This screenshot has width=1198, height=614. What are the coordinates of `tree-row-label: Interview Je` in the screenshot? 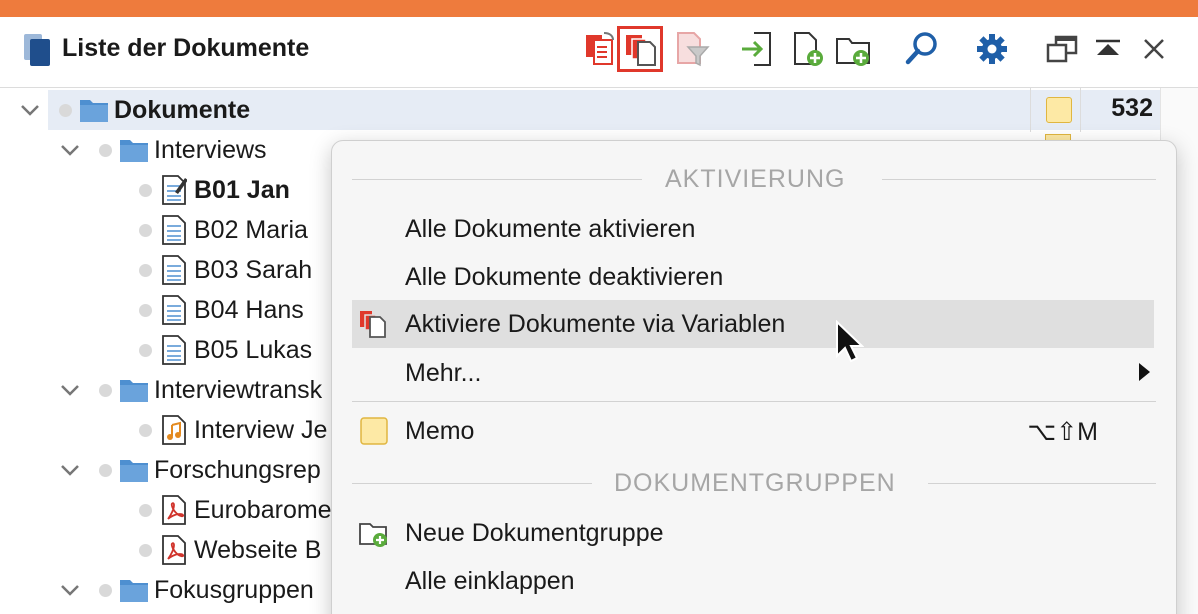 It's located at (261, 430).